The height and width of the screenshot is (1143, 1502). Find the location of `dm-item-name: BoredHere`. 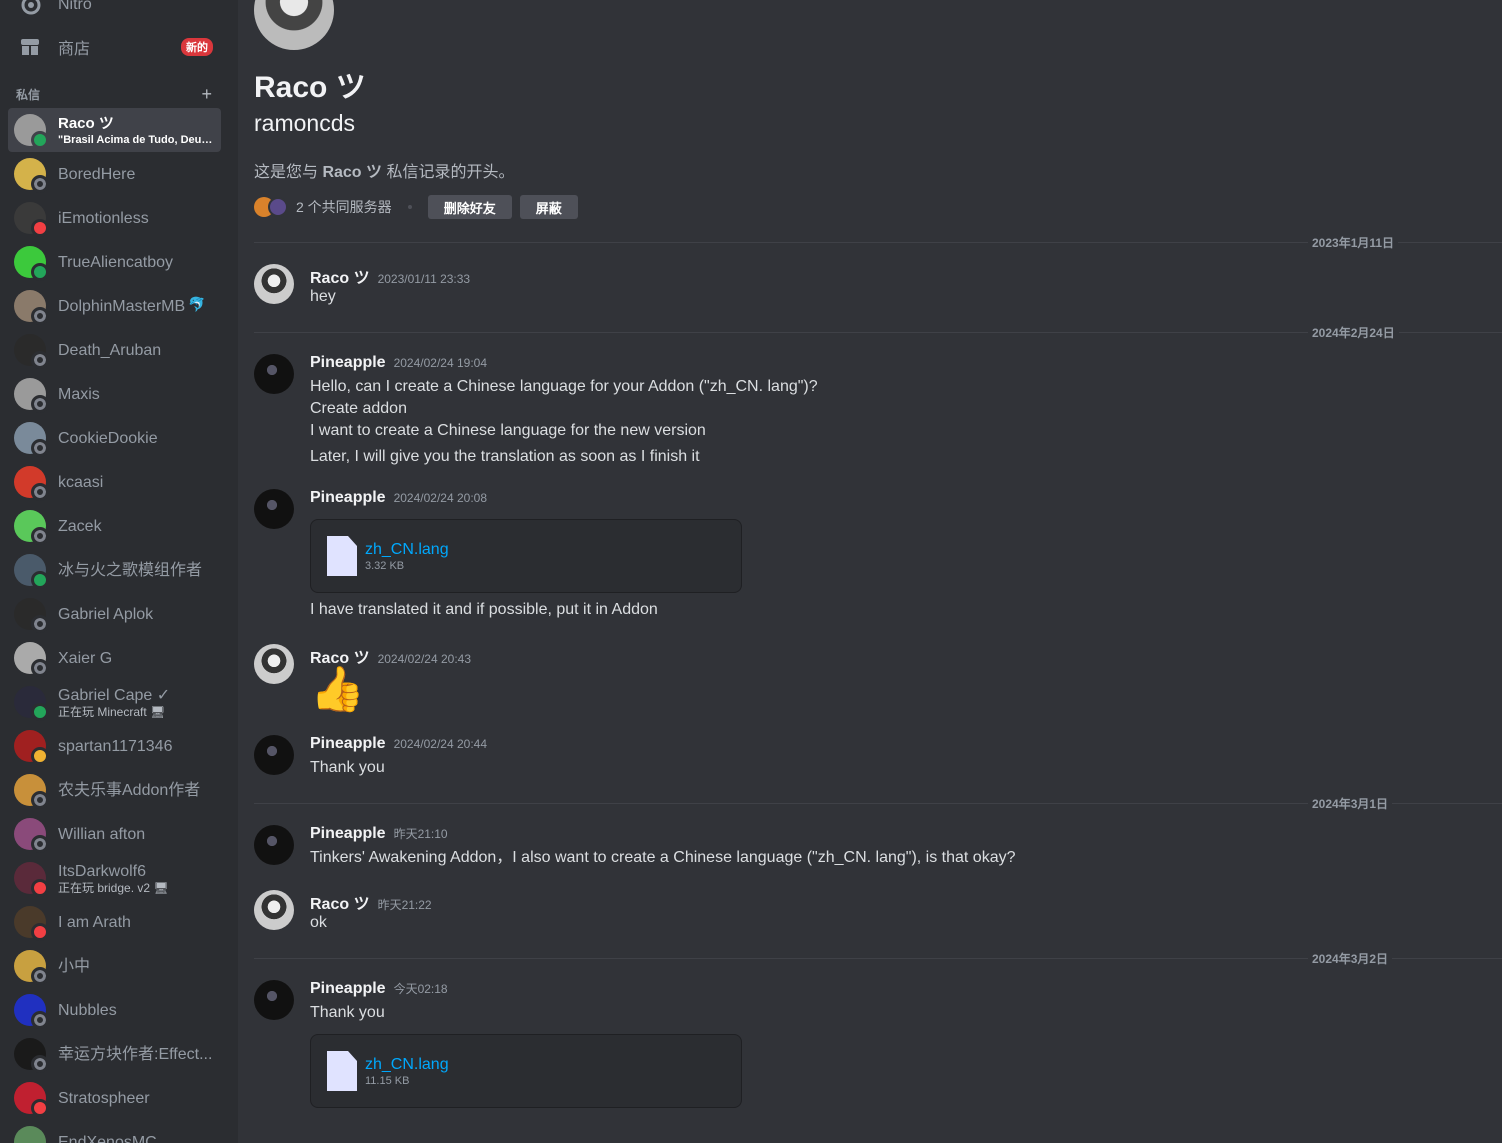

dm-item-name: BoredHere is located at coordinates (97, 174).